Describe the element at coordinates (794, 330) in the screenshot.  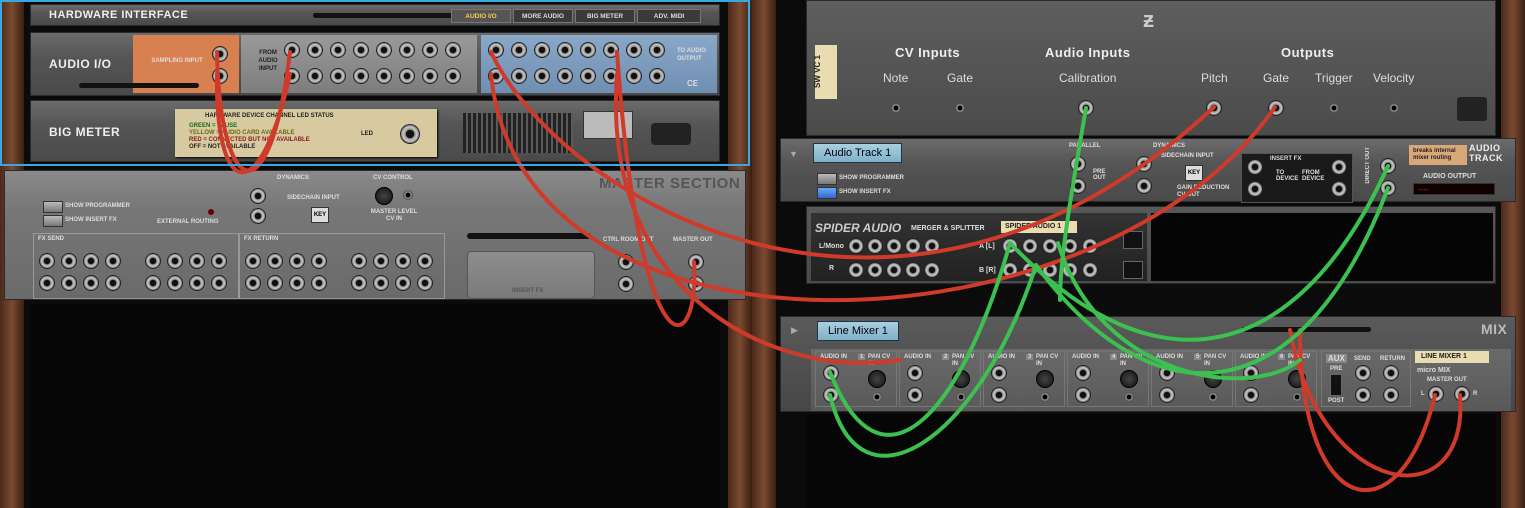
I see `expand-arrow-icon: ▶` at that location.